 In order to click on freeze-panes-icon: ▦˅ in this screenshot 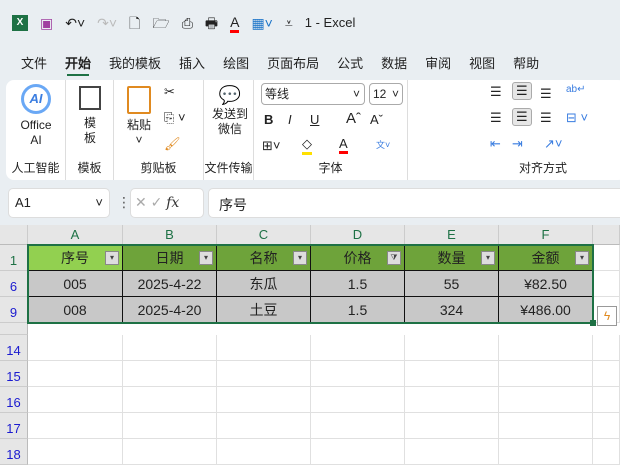, I will do `click(261, 23)`.